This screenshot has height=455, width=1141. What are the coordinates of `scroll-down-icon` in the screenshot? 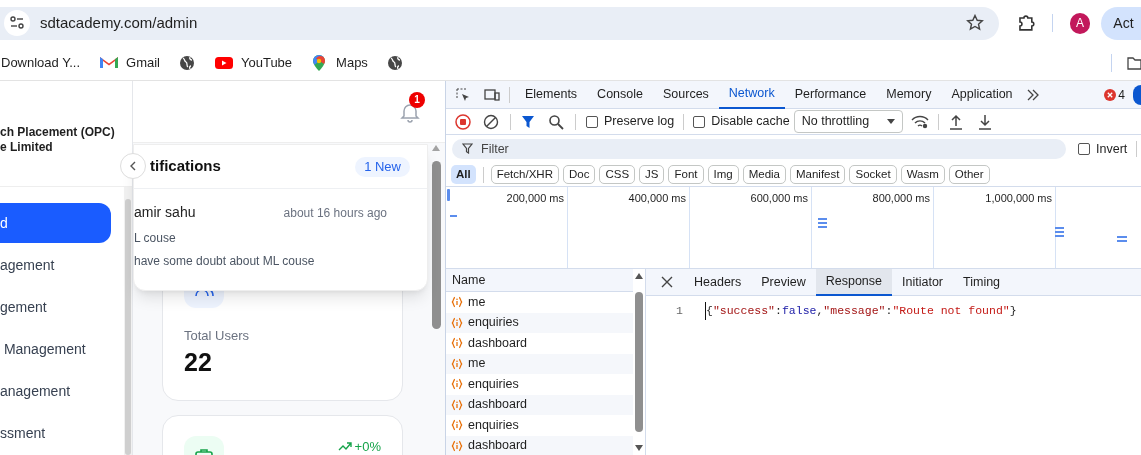 It's located at (639, 448).